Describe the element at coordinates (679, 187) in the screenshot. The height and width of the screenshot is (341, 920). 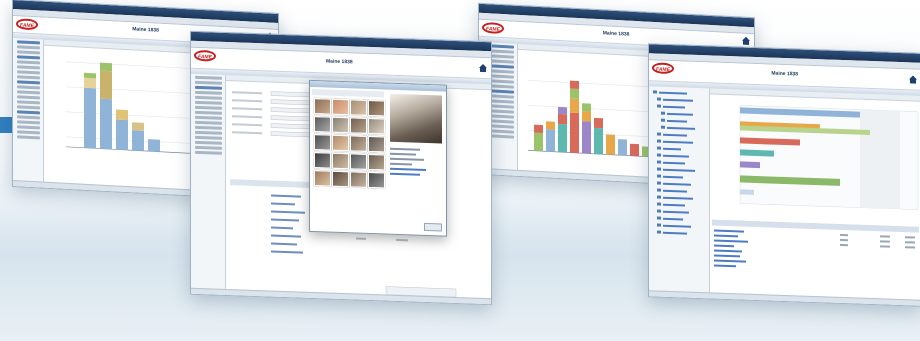
I see `folder-tree` at that location.